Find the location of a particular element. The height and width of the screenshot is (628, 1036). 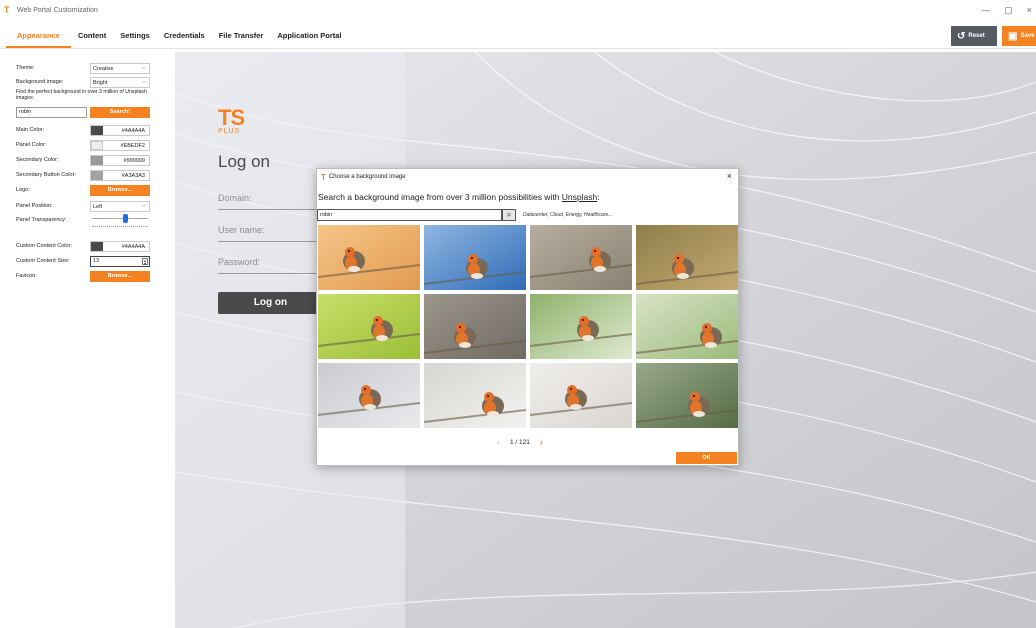

panel-position-select: Left ⌵ is located at coordinates (120, 206).